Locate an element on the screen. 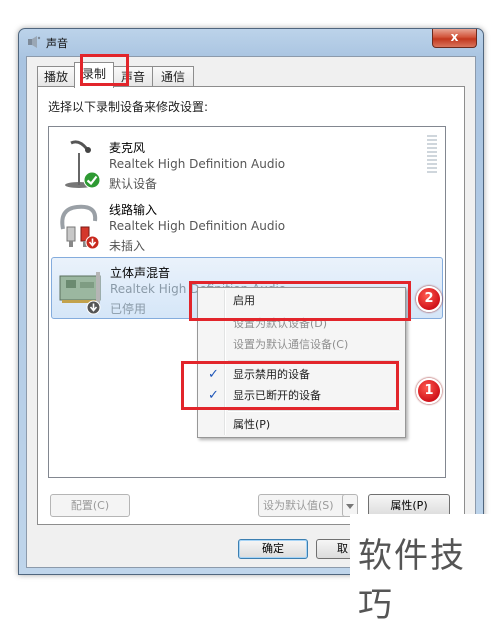 Image resolution: width=500 pixels, height=626 pixels. speaker-app-icon is located at coordinates (34, 42).